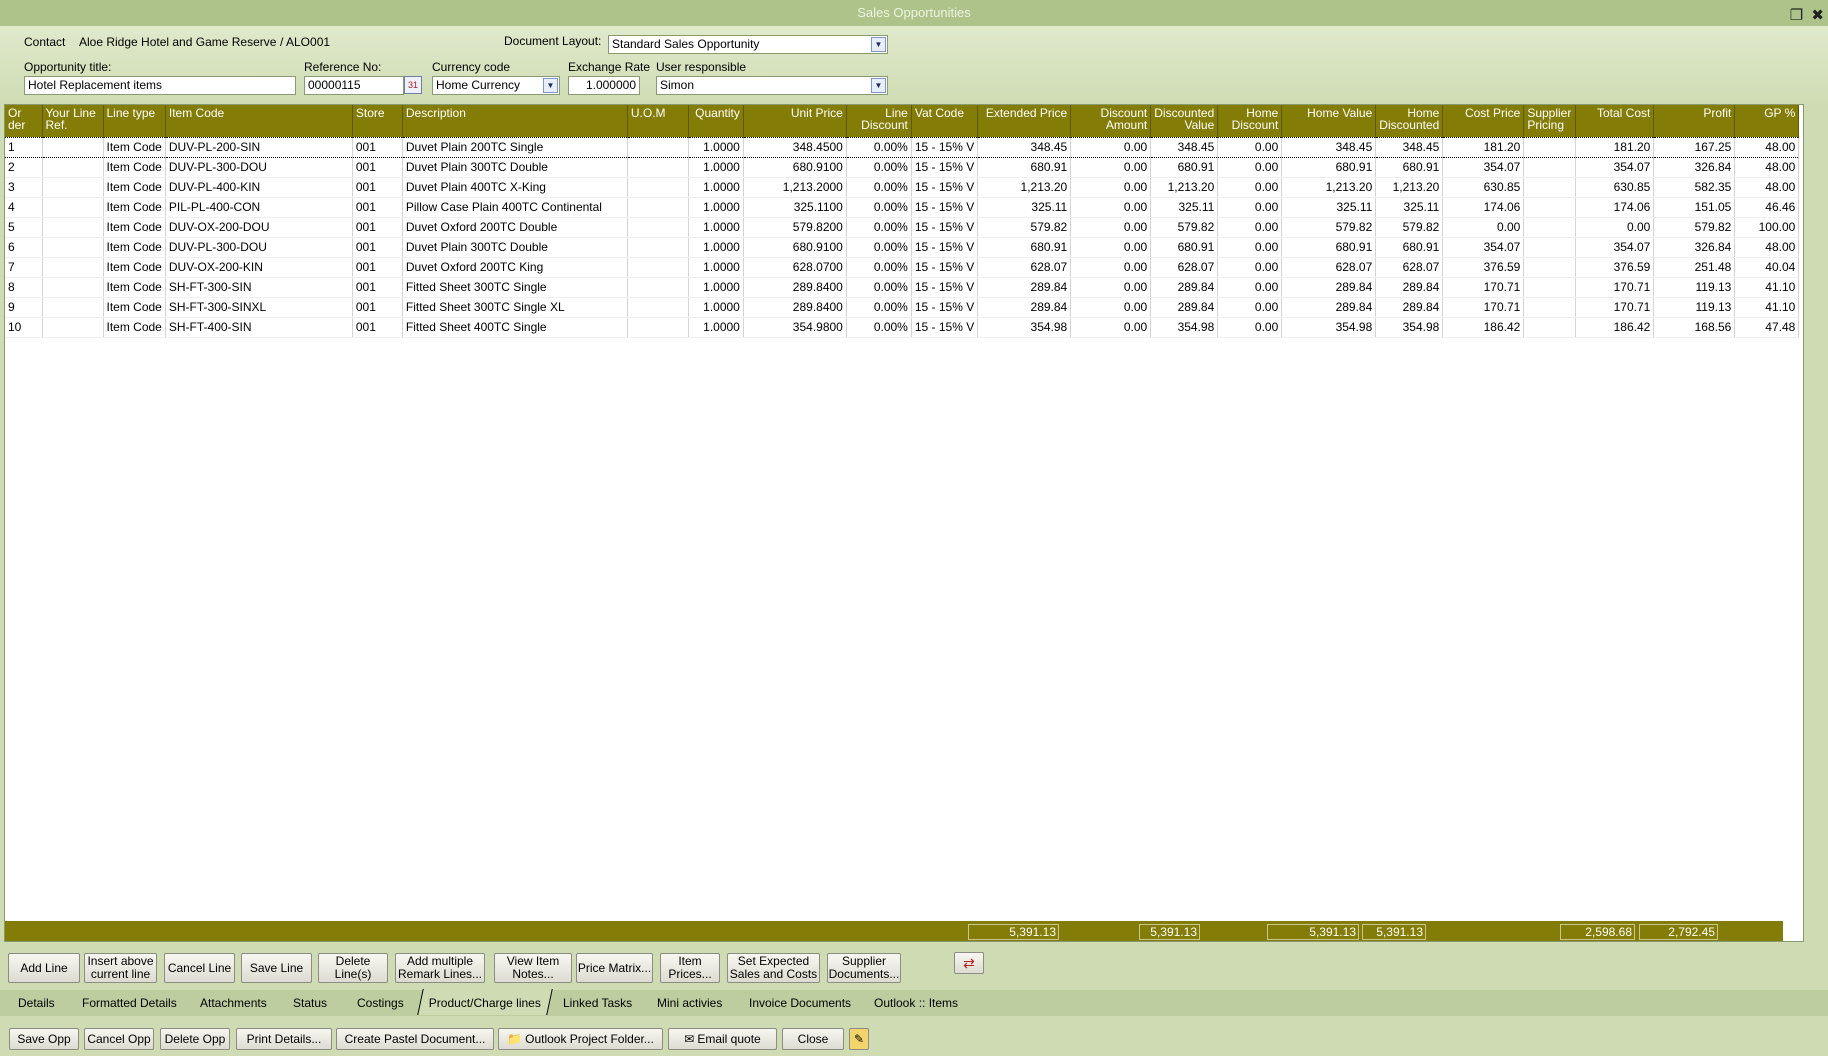 The image size is (1828, 1056). I want to click on note-icon: ✎, so click(859, 1039).